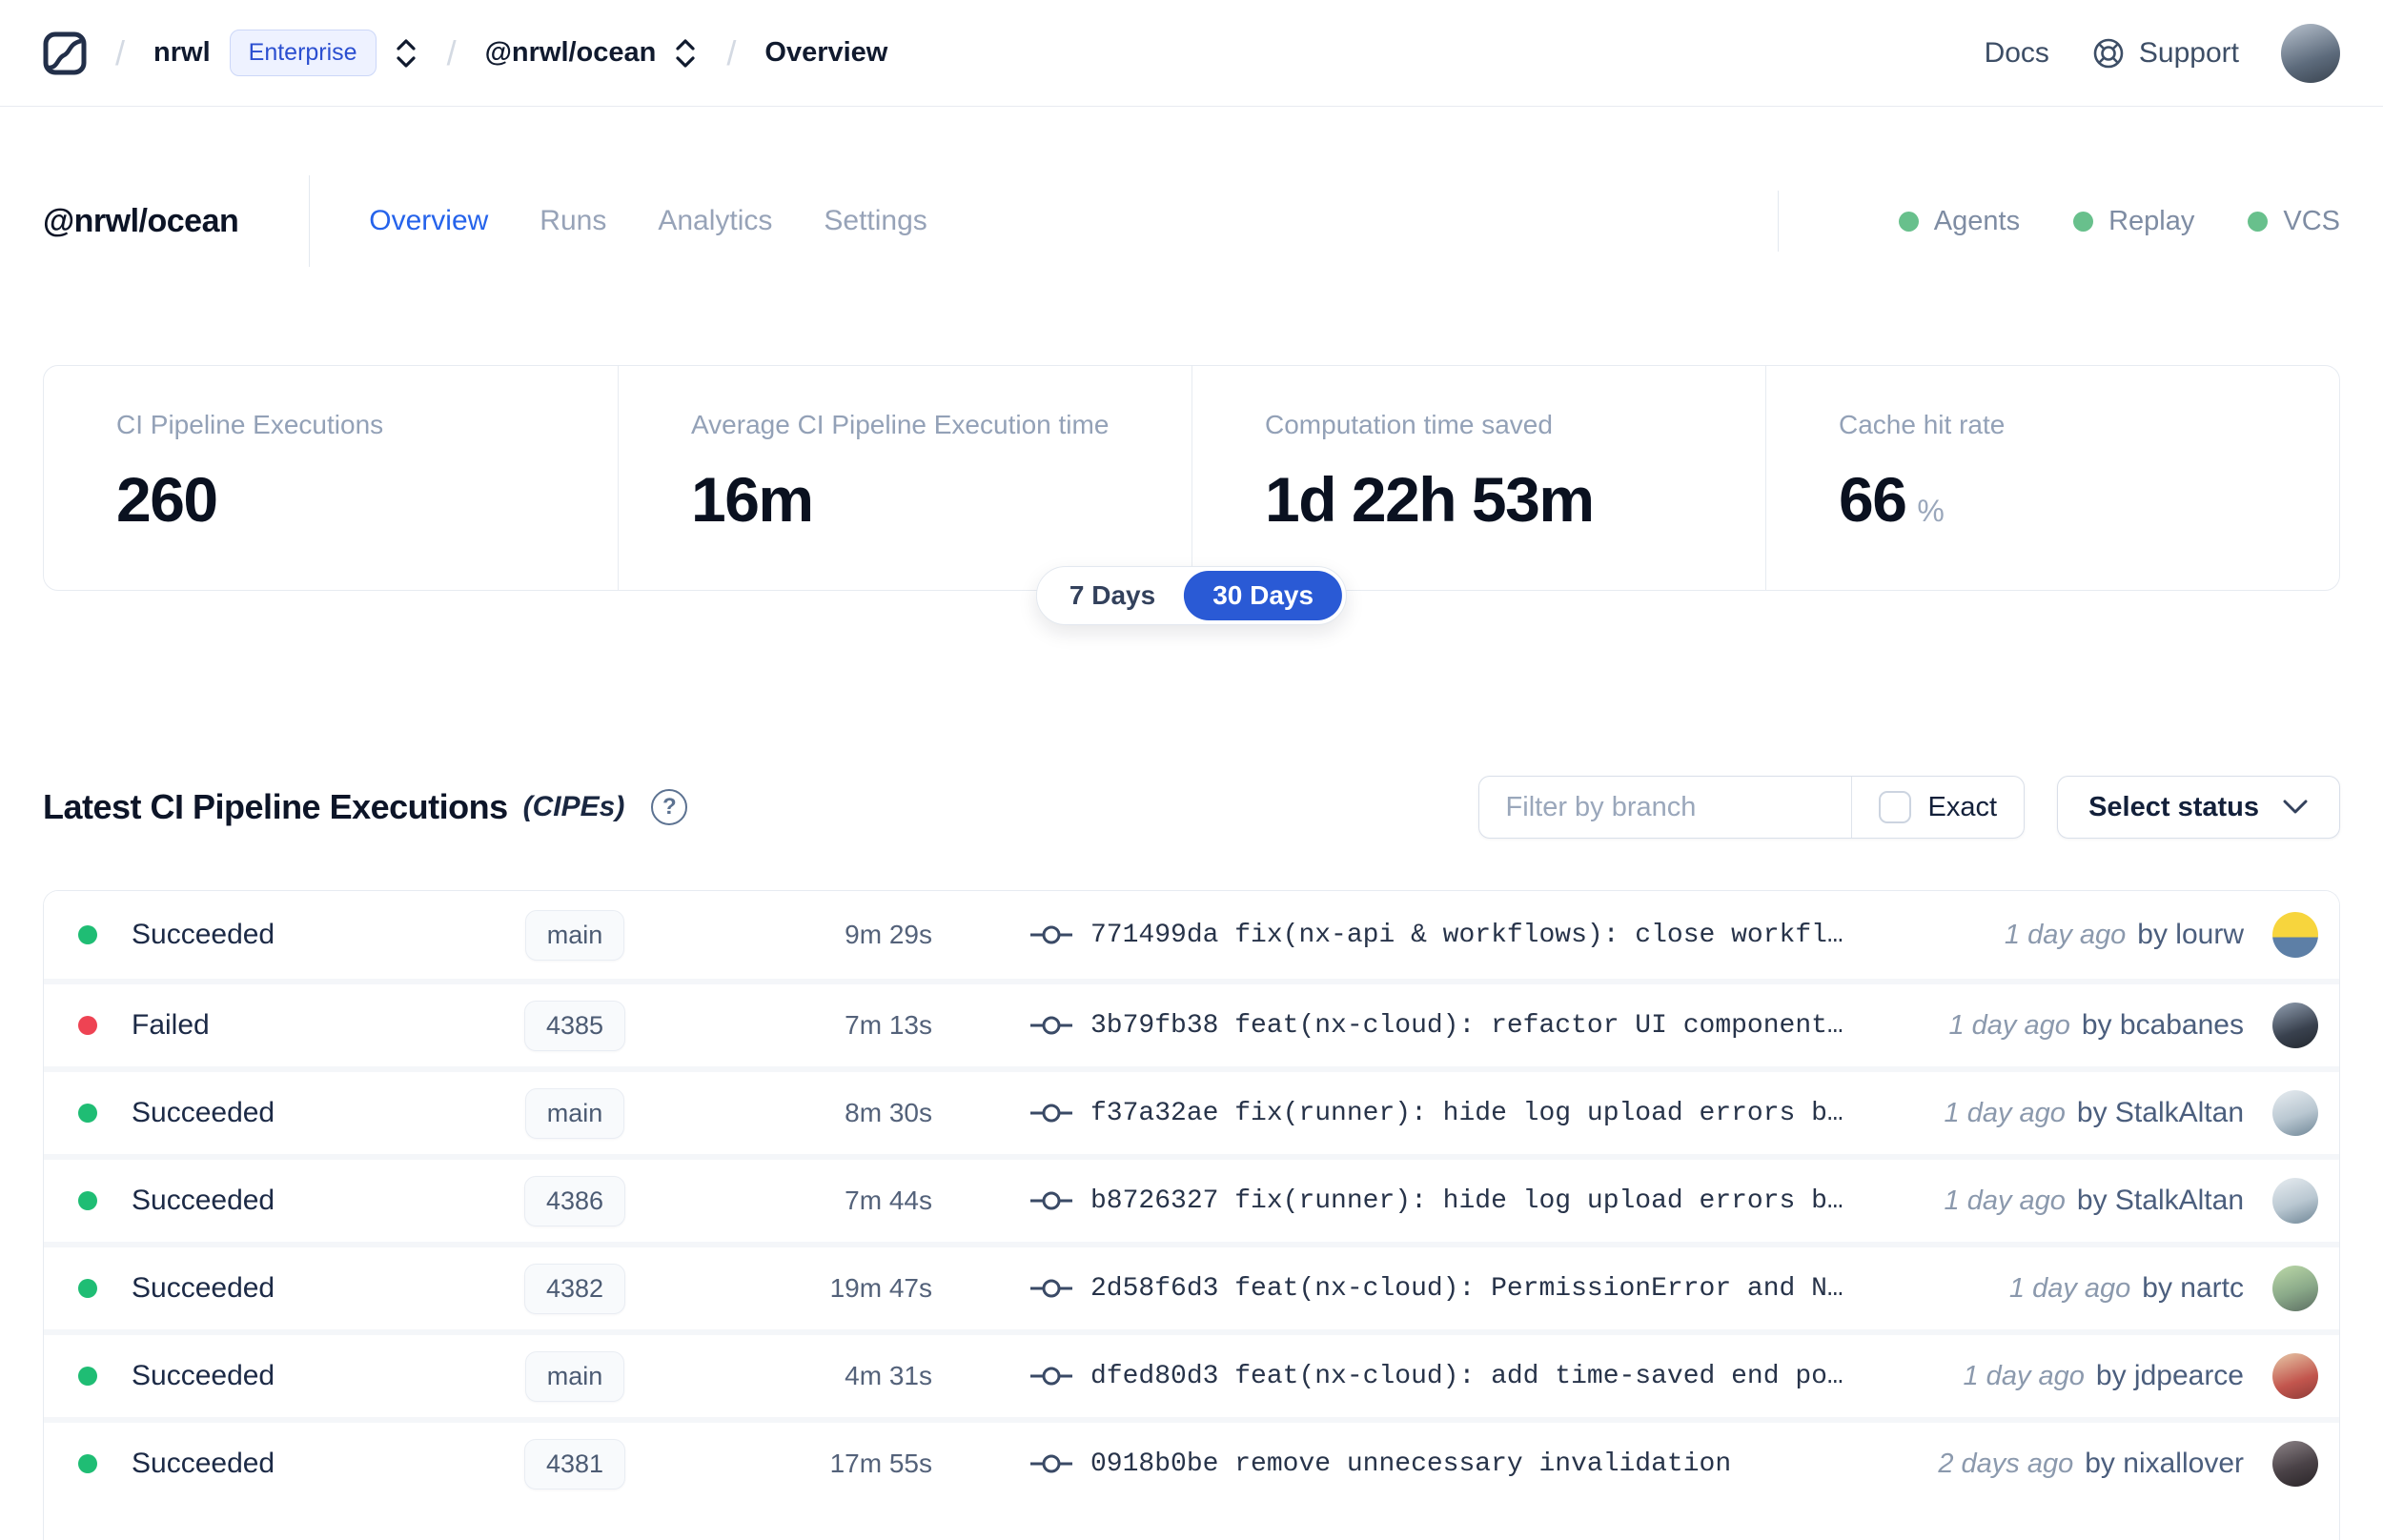  Describe the element at coordinates (685, 53) in the screenshot. I see `workspace-switcher-icon` at that location.